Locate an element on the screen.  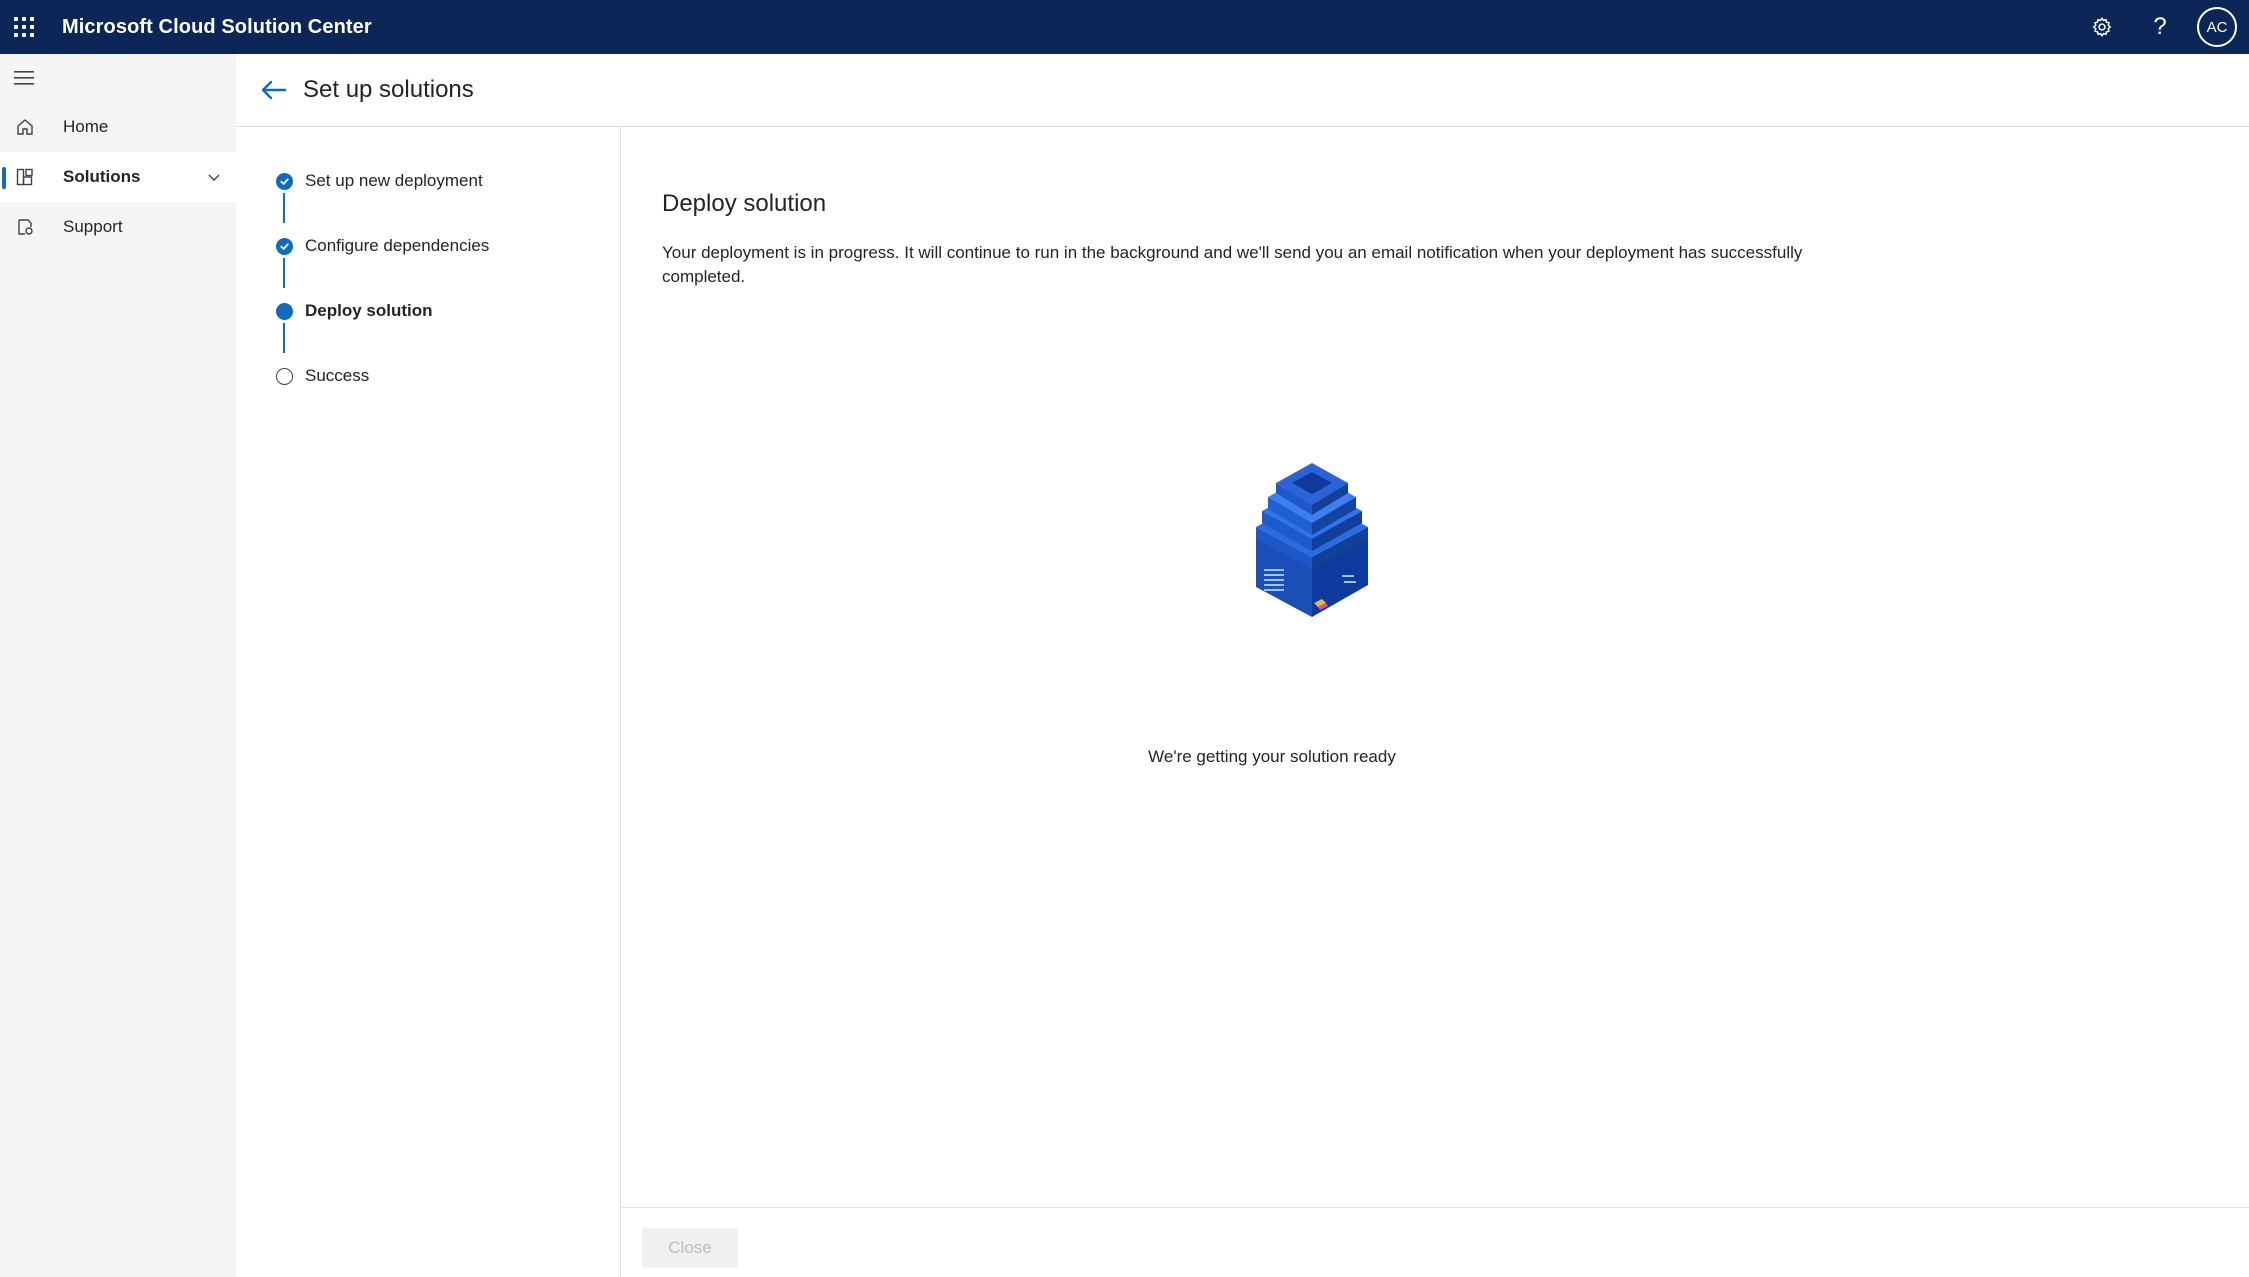
help-button: ? is located at coordinates (2160, 27).